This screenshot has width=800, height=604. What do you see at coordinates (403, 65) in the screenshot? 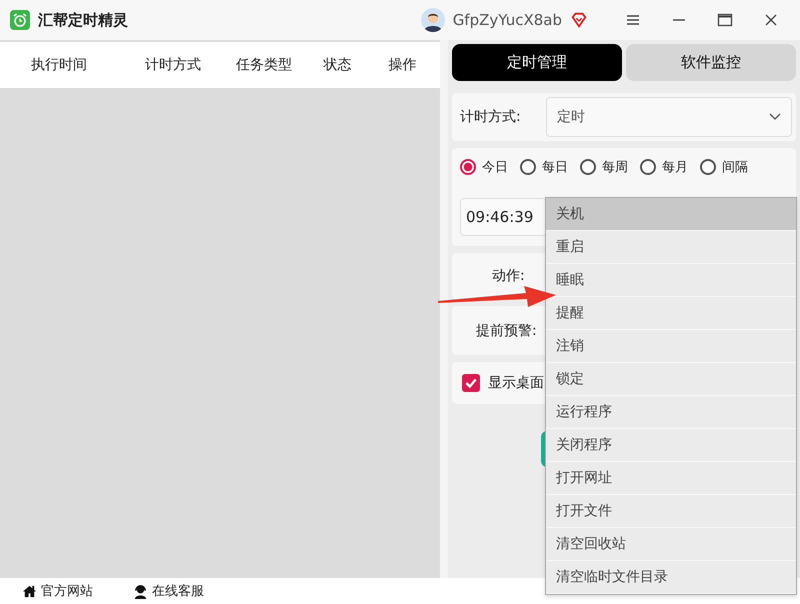
I see `column-header: 操作` at bounding box center [403, 65].